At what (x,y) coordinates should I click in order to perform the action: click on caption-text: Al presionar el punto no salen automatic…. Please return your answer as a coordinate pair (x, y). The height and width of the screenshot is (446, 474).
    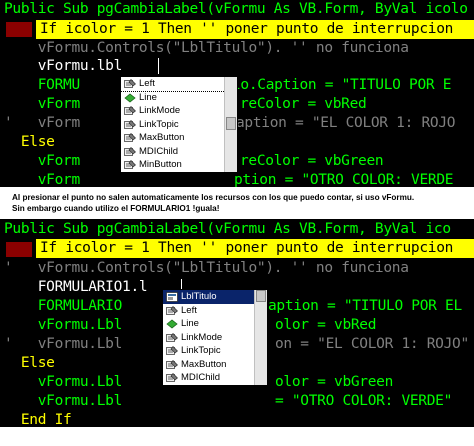
    Looking at the image, I should click on (237, 203).